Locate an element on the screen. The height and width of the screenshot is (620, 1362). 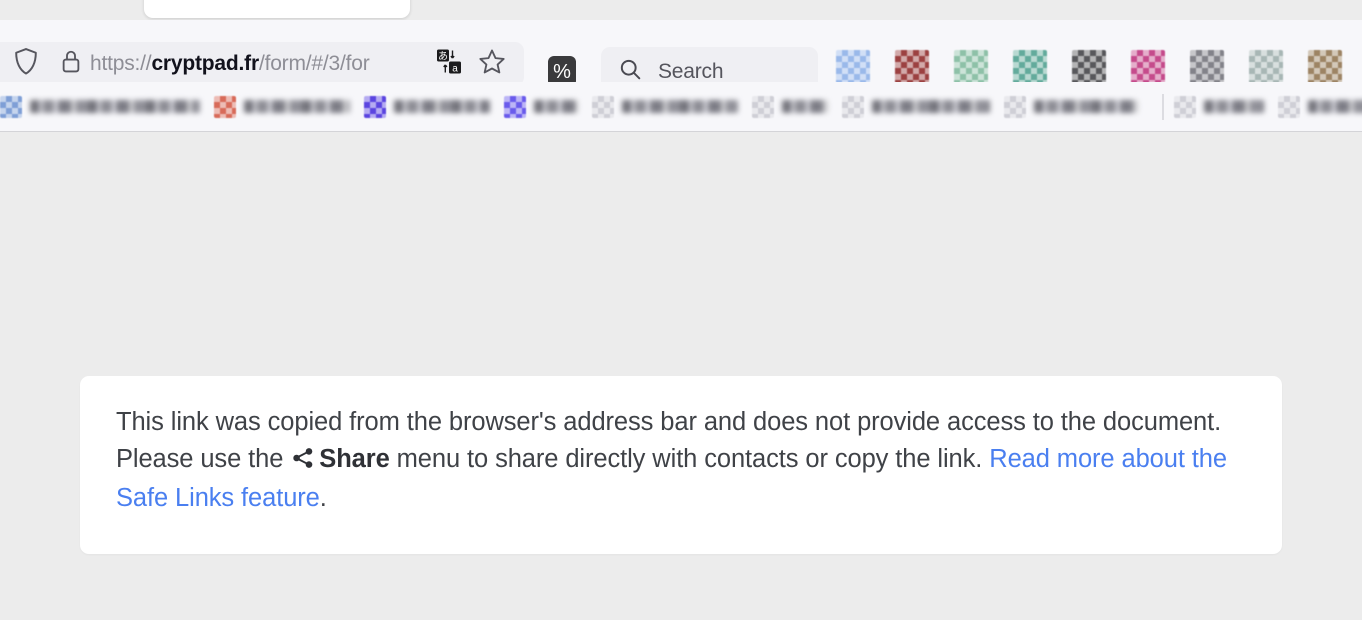
bookmark-2-favicon is located at coordinates (225, 106).